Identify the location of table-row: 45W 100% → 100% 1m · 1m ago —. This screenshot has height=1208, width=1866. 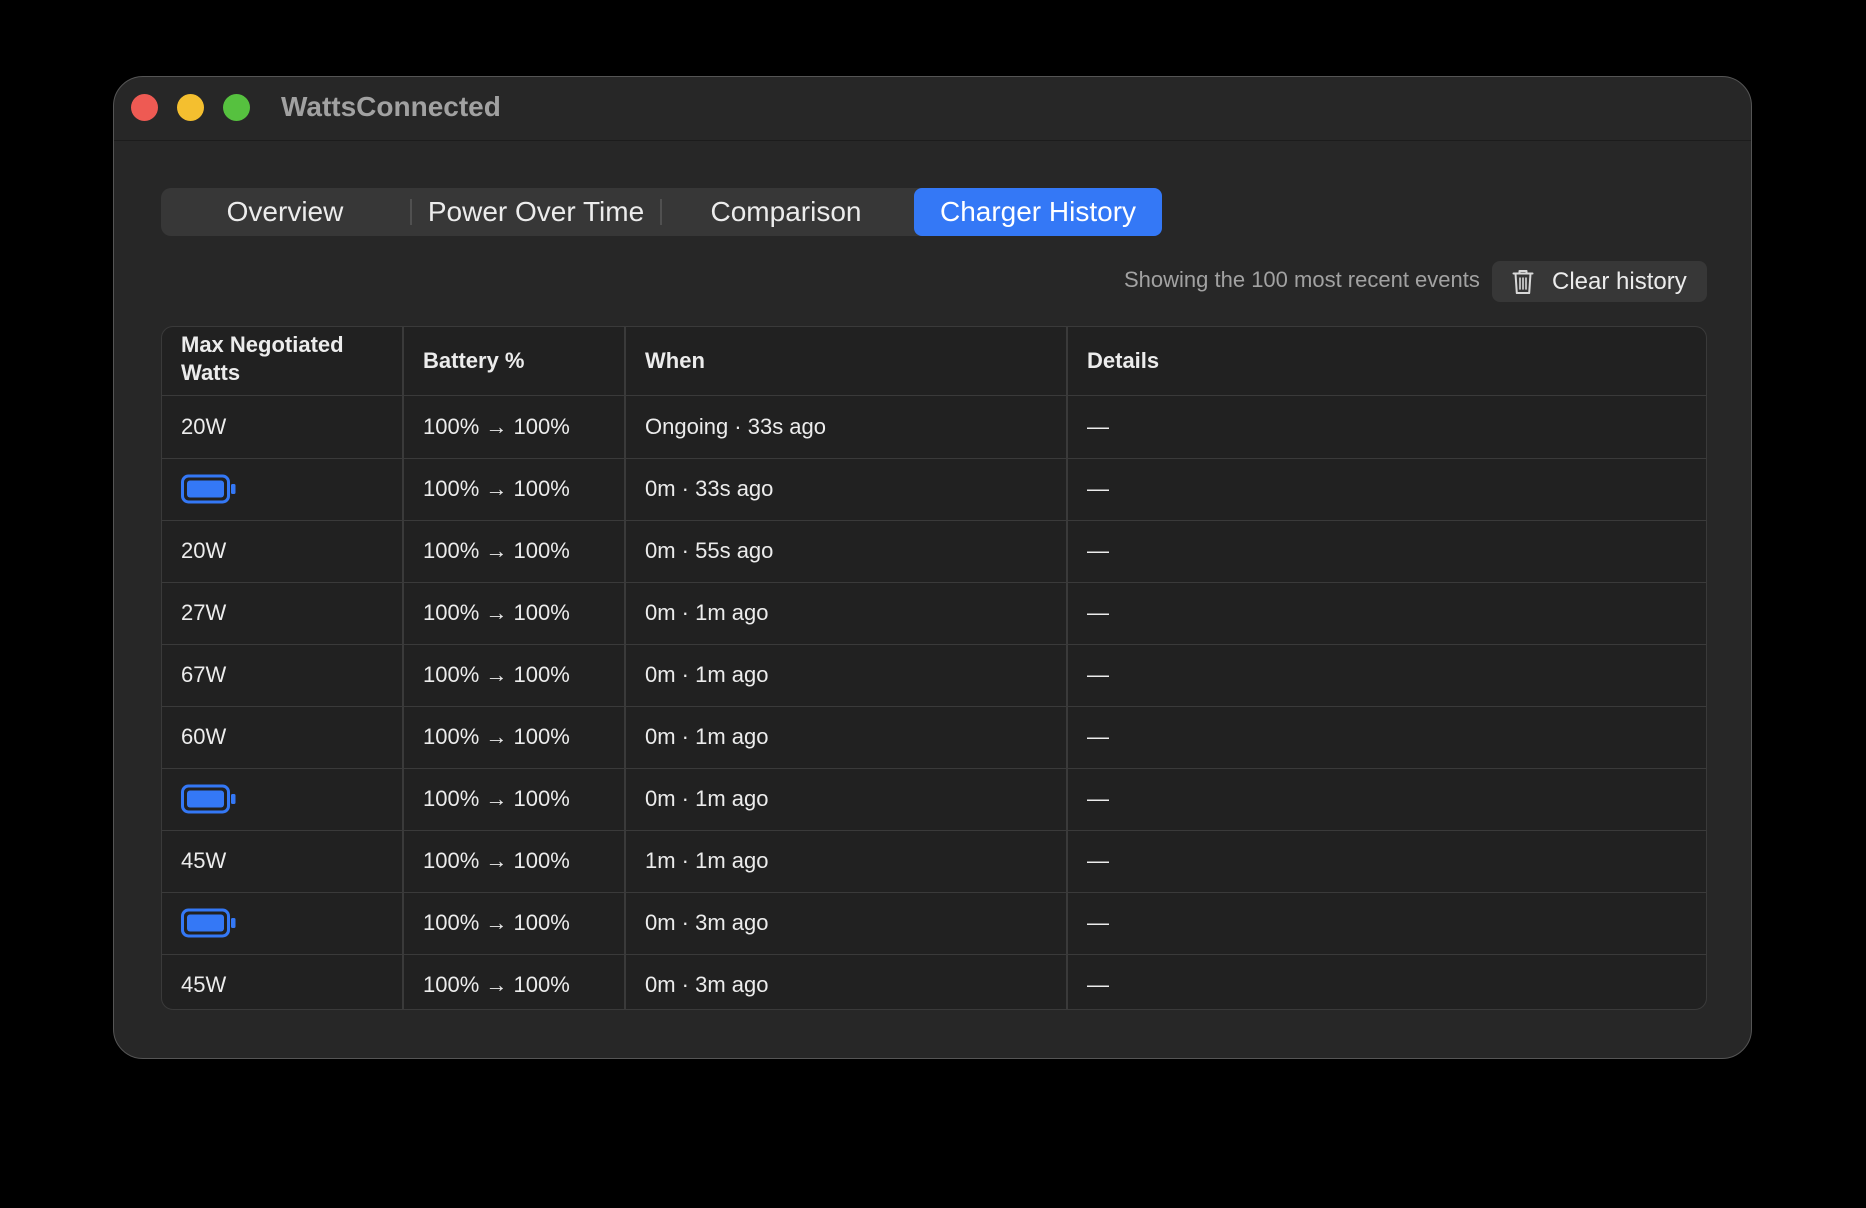
(934, 861).